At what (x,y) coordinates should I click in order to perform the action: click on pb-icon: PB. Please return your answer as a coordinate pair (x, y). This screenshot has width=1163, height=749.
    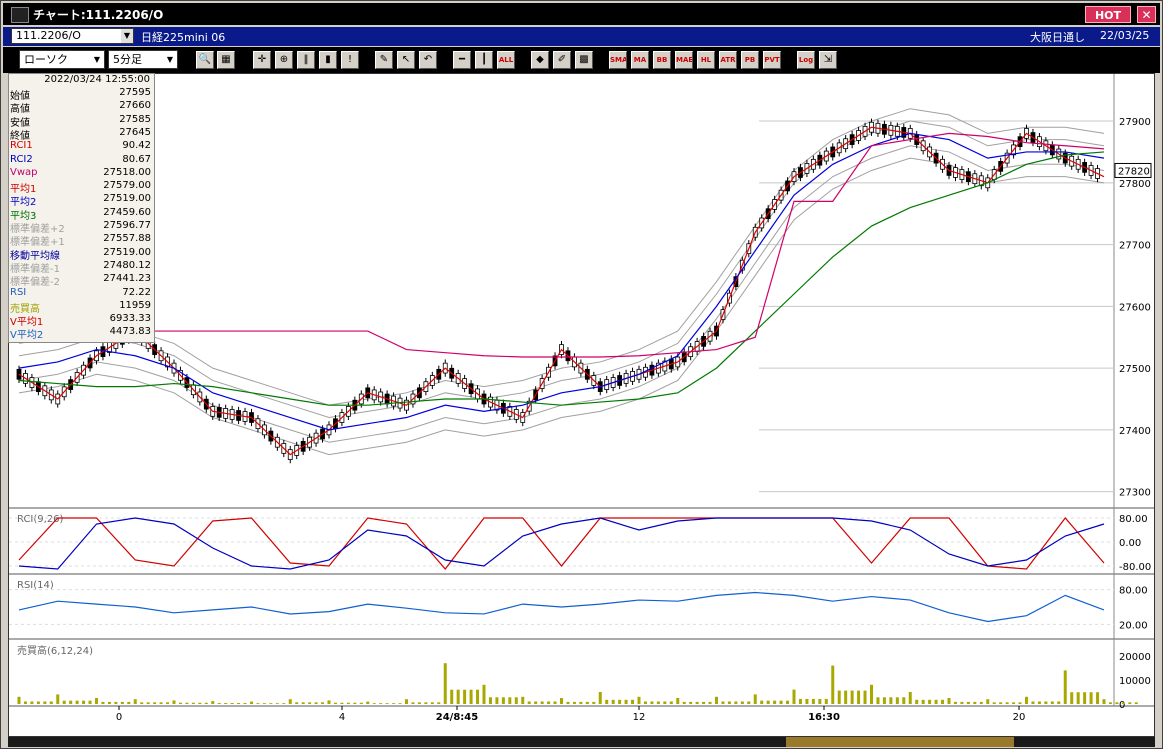
    Looking at the image, I should click on (750, 60).